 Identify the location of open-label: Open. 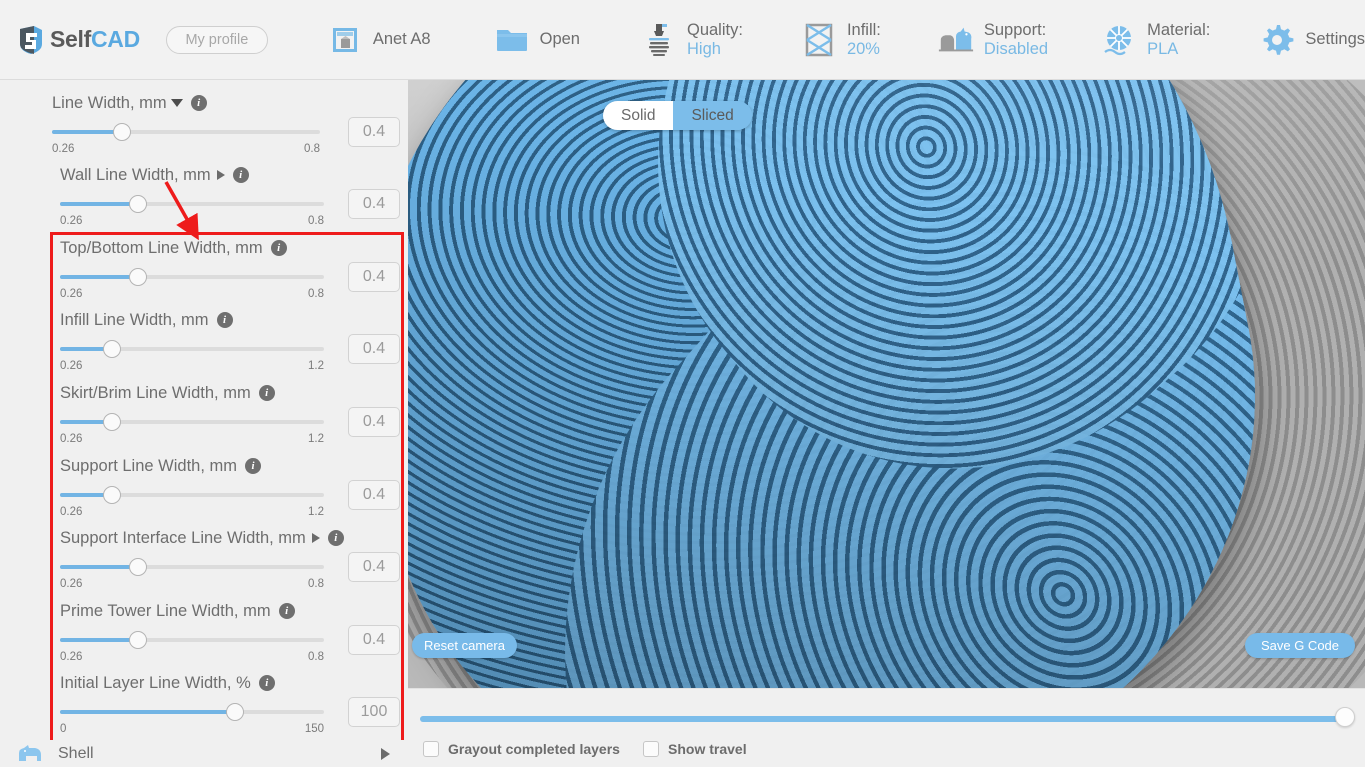
(559, 39).